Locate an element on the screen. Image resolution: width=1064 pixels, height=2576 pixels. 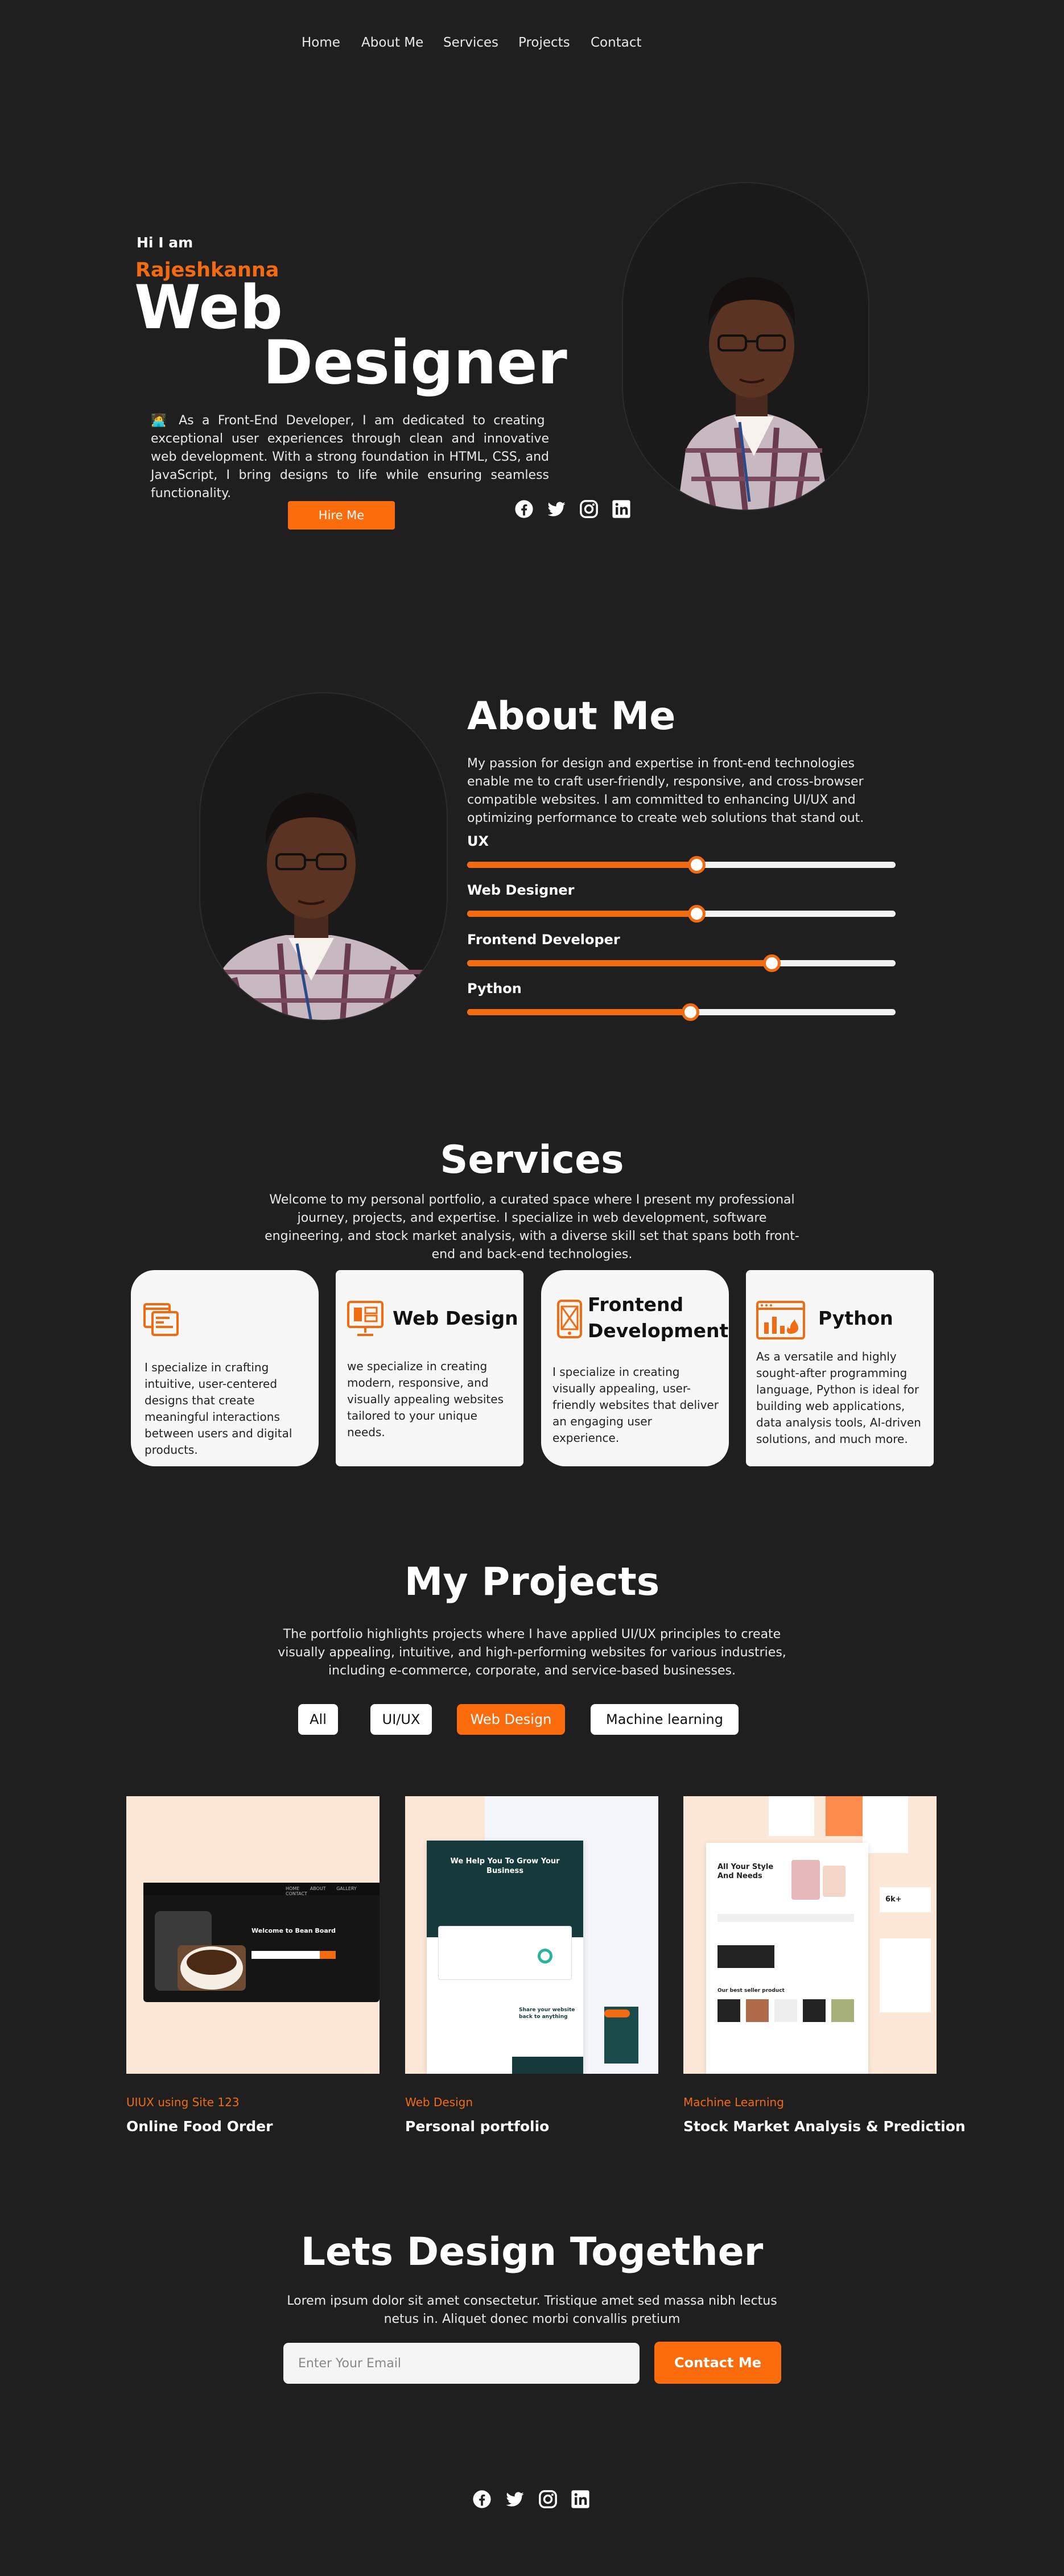
project-title: Personal portfolio is located at coordinates (477, 2126).